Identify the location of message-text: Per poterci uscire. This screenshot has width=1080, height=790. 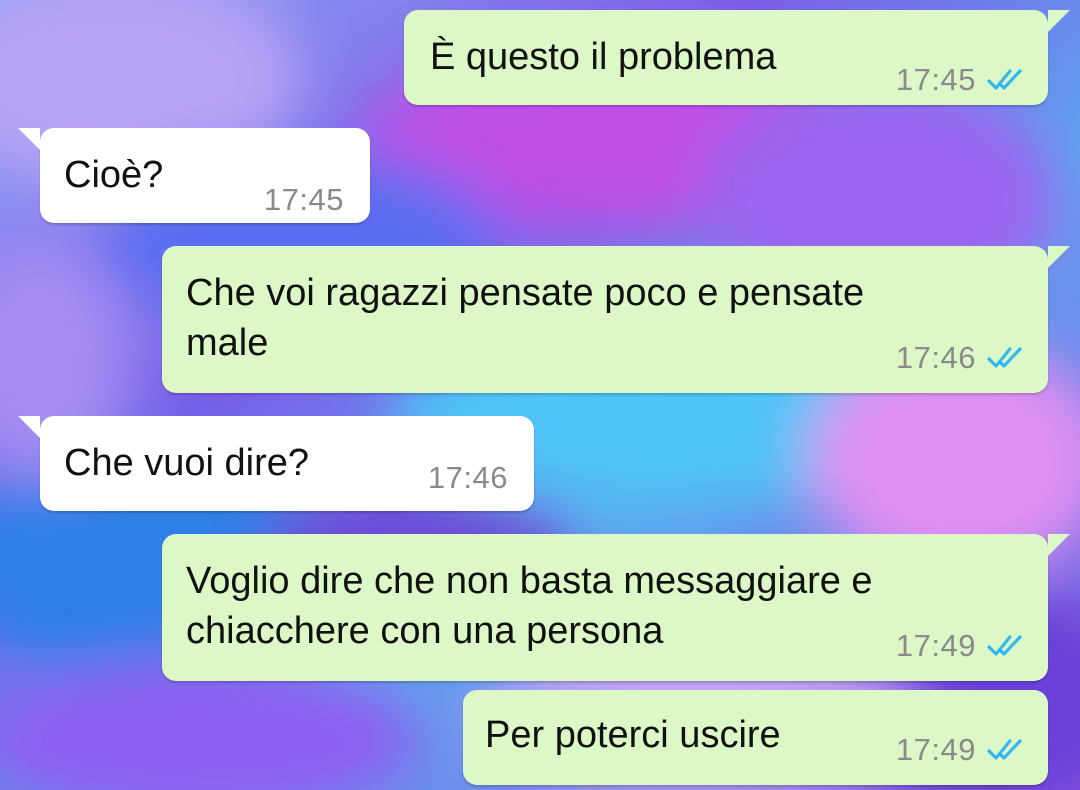
(633, 735).